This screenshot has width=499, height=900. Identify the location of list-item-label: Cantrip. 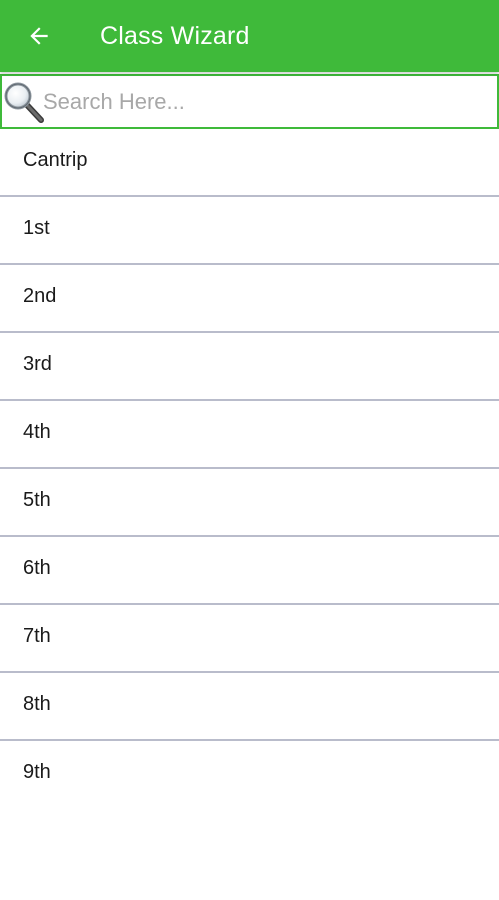
(55, 160).